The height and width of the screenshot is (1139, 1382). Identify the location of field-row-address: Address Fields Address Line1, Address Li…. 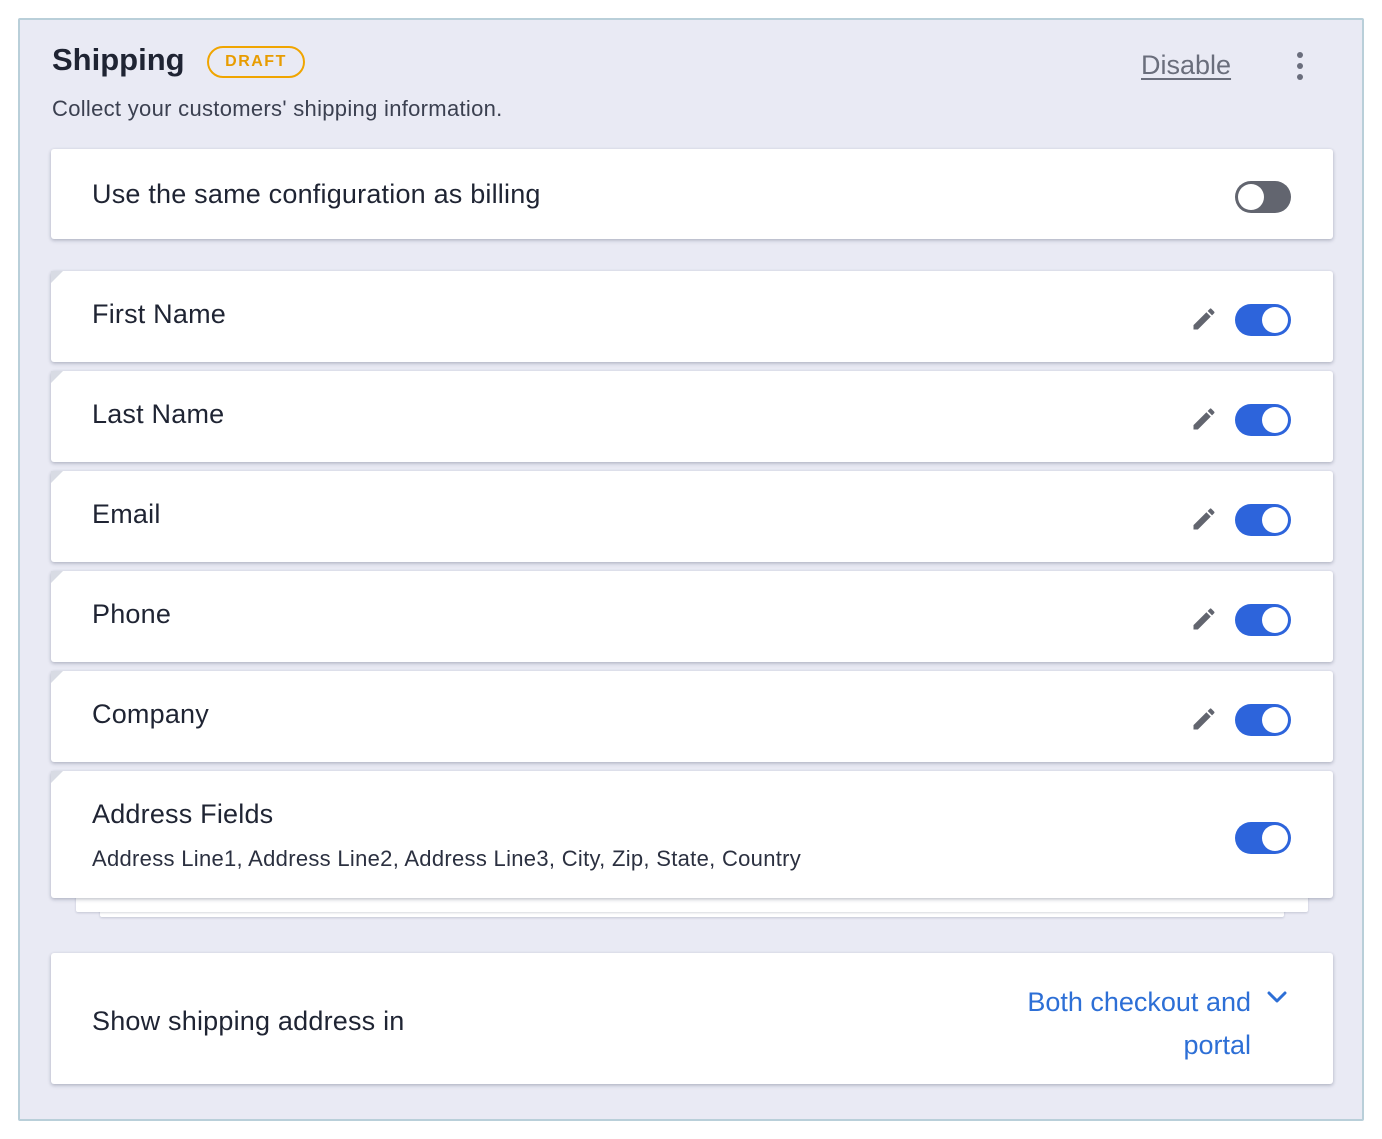
(692, 834).